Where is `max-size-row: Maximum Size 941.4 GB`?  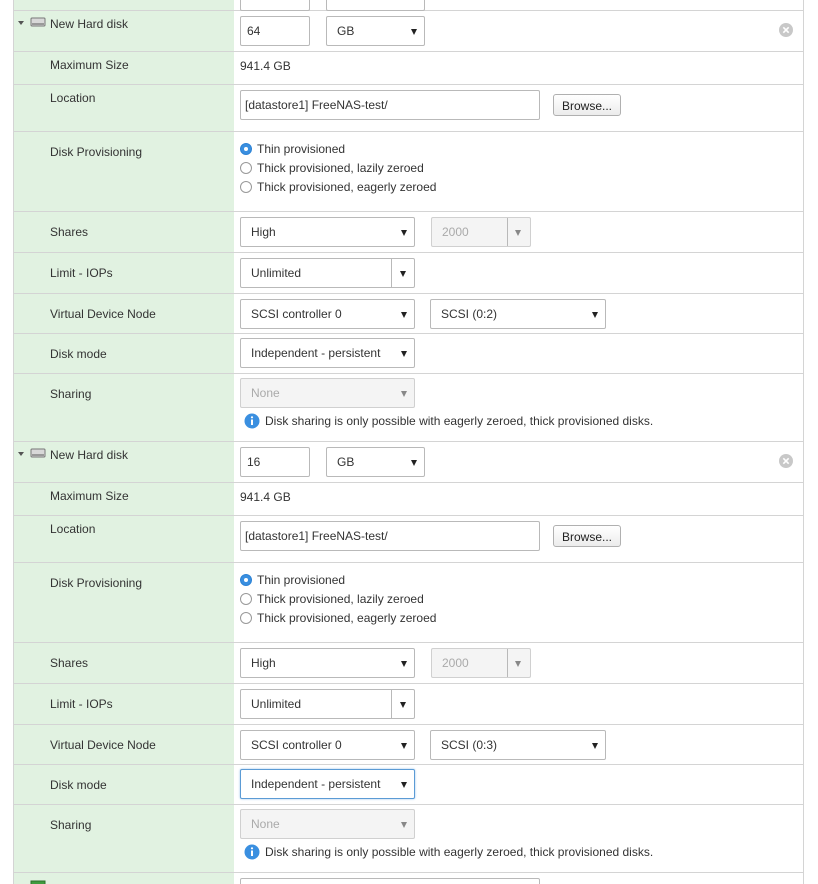
max-size-row: Maximum Size 941.4 GB is located at coordinates (408, 68).